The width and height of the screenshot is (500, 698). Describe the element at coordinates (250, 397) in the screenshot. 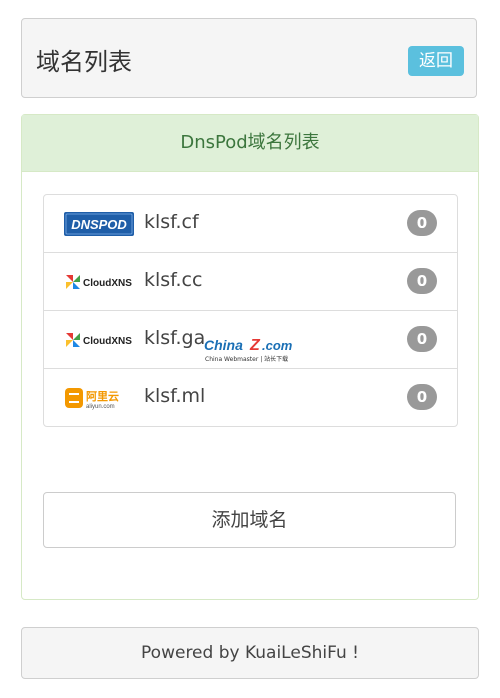

I see `list-item: 阿里云 aliyun.com klsf.ml 0` at that location.